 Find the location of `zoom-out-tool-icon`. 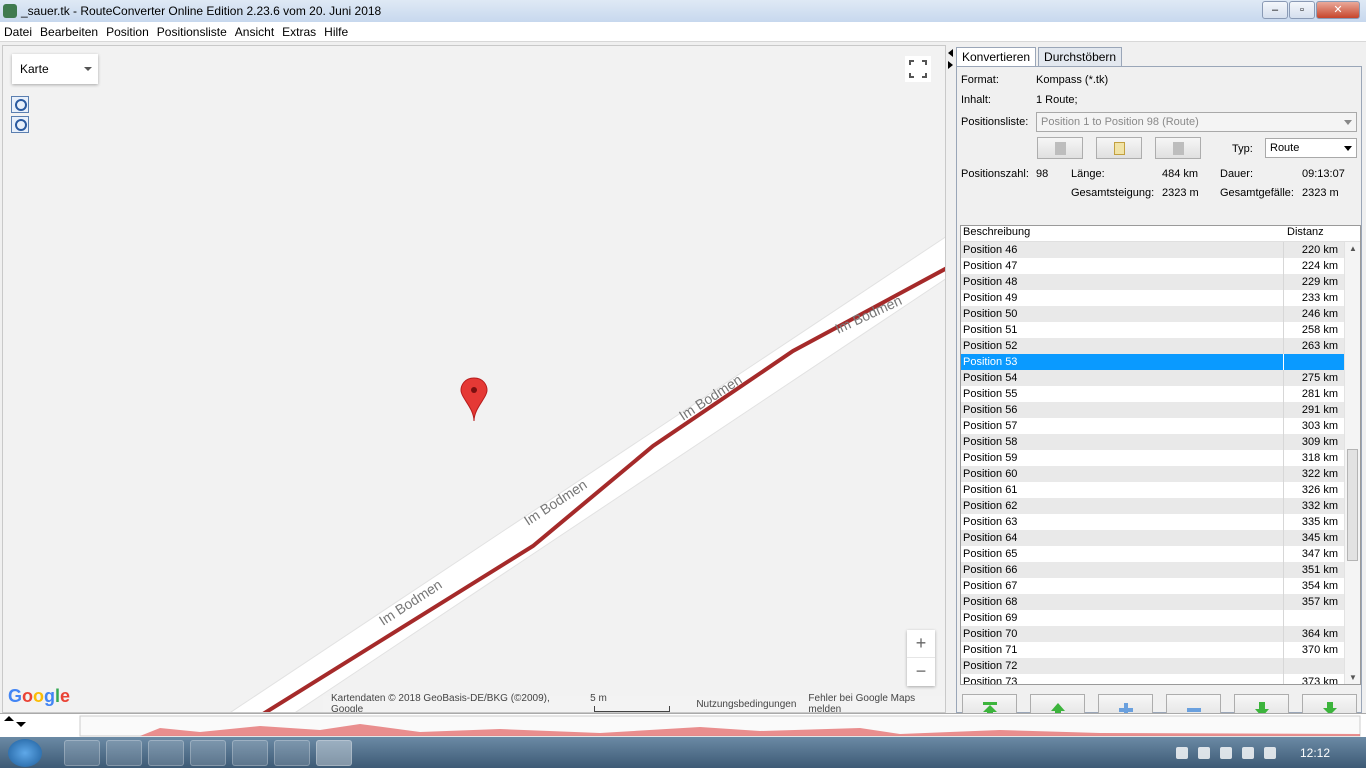

zoom-out-tool-icon is located at coordinates (20, 124).